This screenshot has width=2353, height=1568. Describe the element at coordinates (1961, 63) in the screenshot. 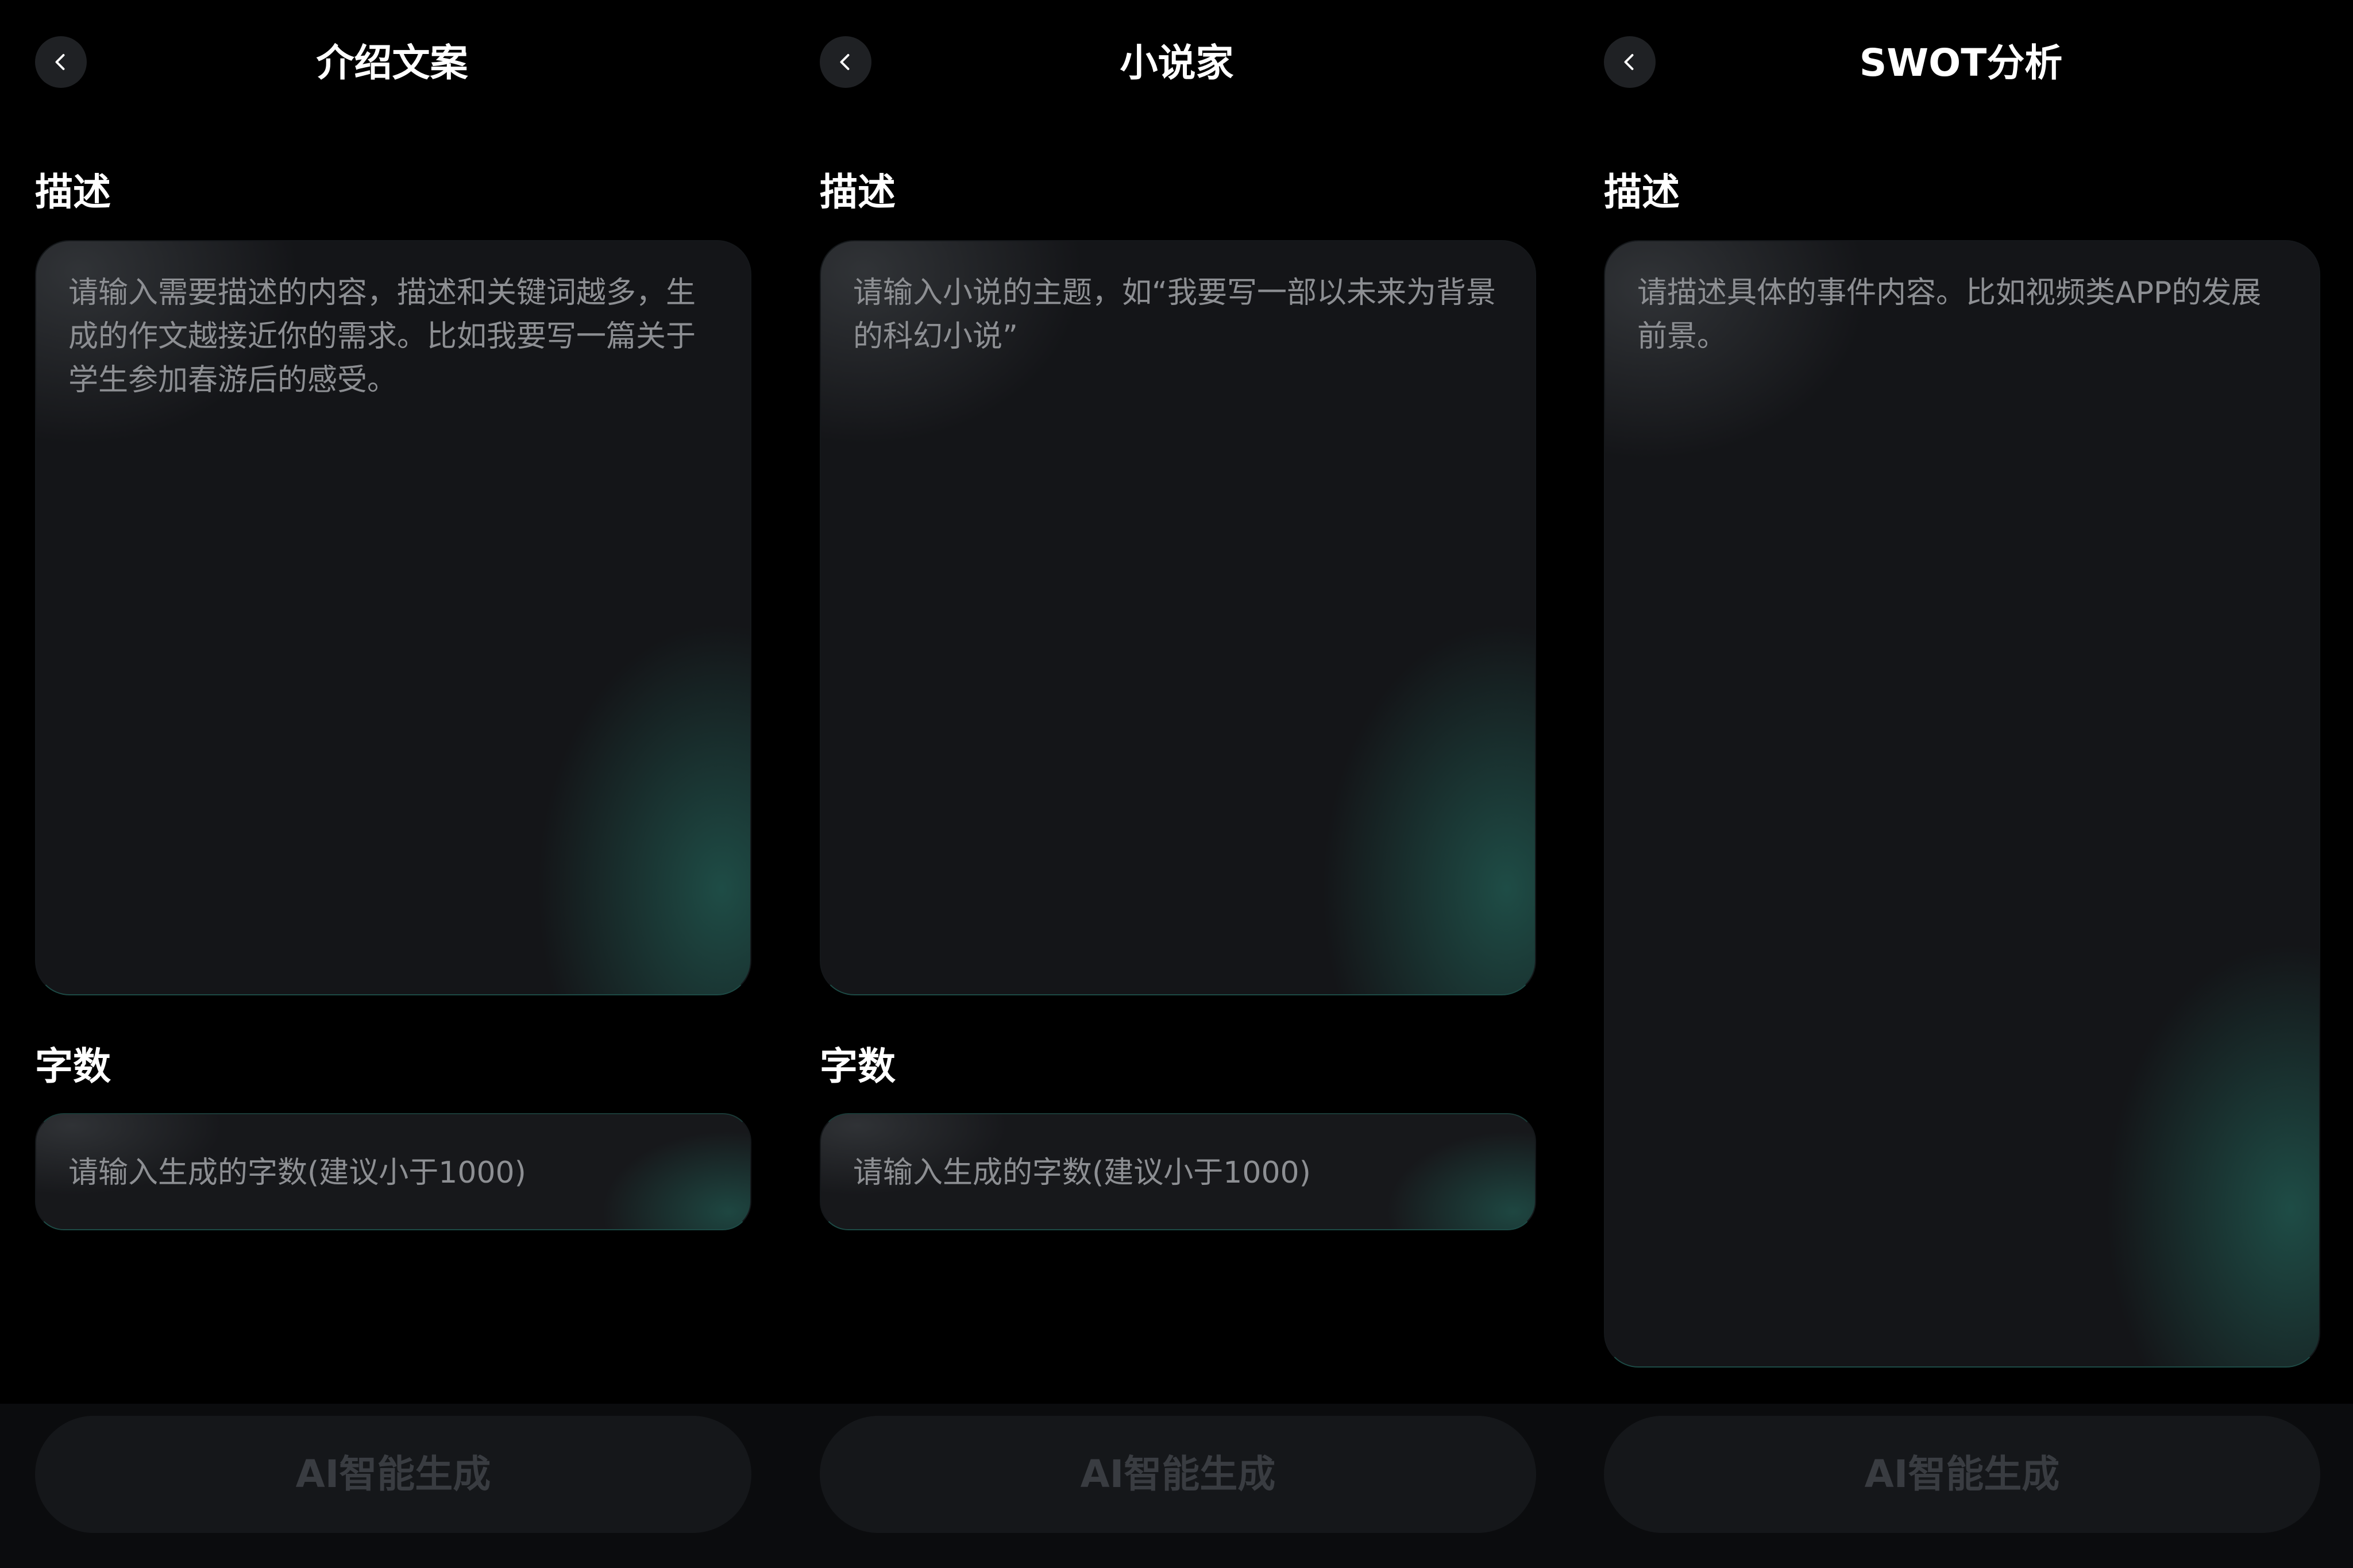

I see `page-title: SWOT分析` at that location.